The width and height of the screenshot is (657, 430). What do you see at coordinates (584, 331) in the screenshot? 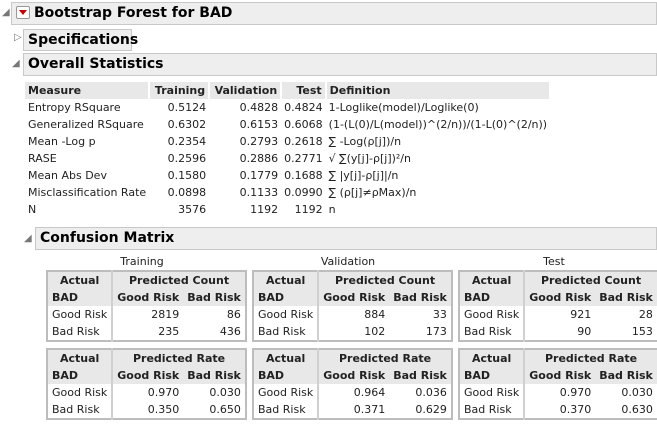
I see `cell: 90` at bounding box center [584, 331].